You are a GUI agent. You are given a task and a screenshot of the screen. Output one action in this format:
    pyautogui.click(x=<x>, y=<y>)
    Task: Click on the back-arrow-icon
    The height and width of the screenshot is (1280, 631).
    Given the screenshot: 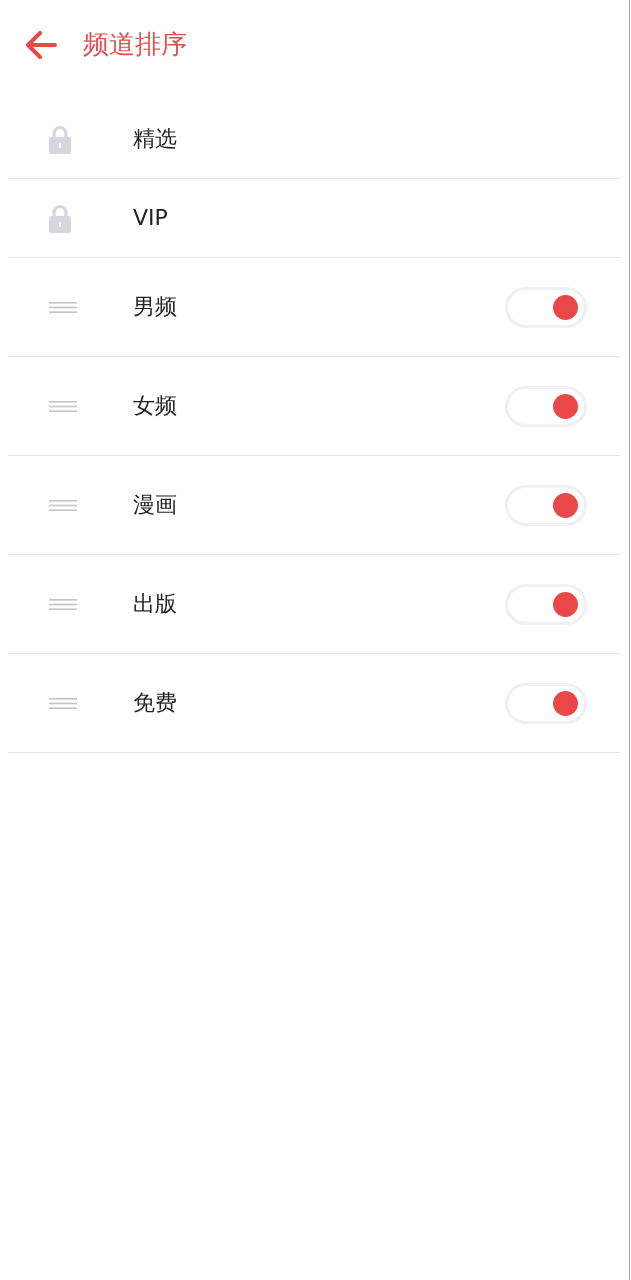 What is the action you would take?
    pyautogui.click(x=41, y=45)
    